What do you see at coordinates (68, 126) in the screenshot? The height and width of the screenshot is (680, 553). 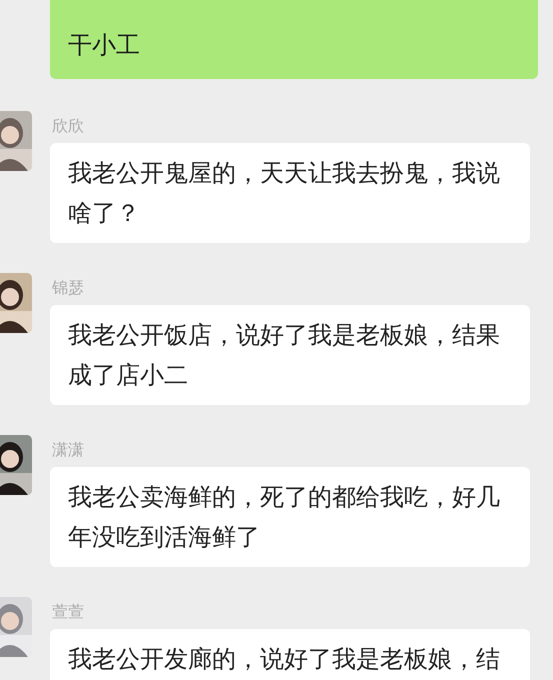 I see `sender-name: 欣欣` at bounding box center [68, 126].